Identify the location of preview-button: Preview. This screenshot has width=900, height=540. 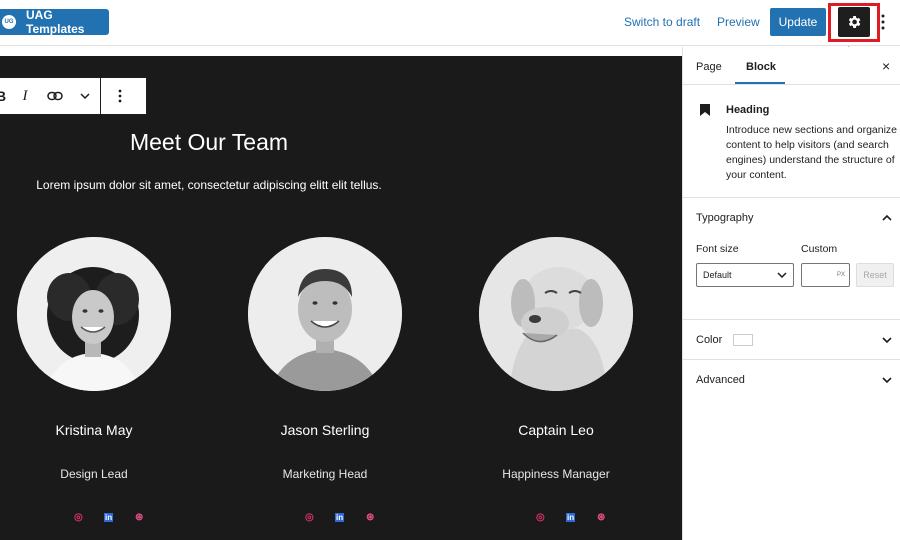
(738, 22).